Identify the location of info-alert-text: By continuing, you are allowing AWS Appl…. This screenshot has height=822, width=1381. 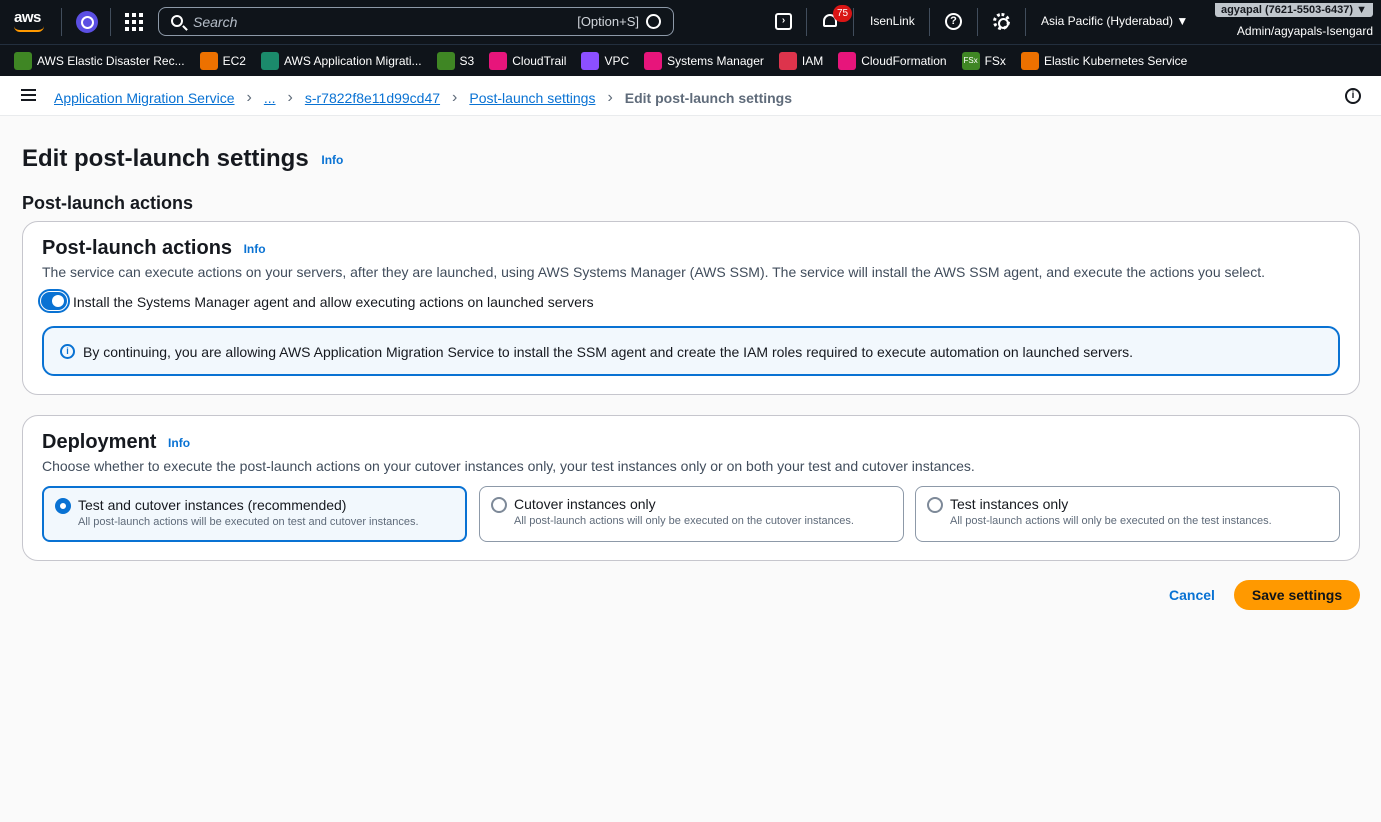
(608, 352).